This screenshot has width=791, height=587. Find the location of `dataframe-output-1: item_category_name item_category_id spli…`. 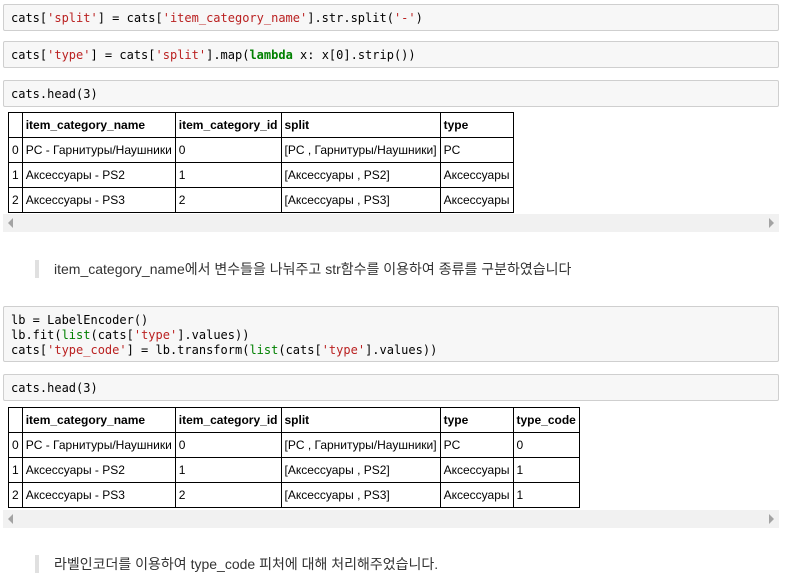

dataframe-output-1: item_category_name item_category_id spli… is located at coordinates (261, 162).